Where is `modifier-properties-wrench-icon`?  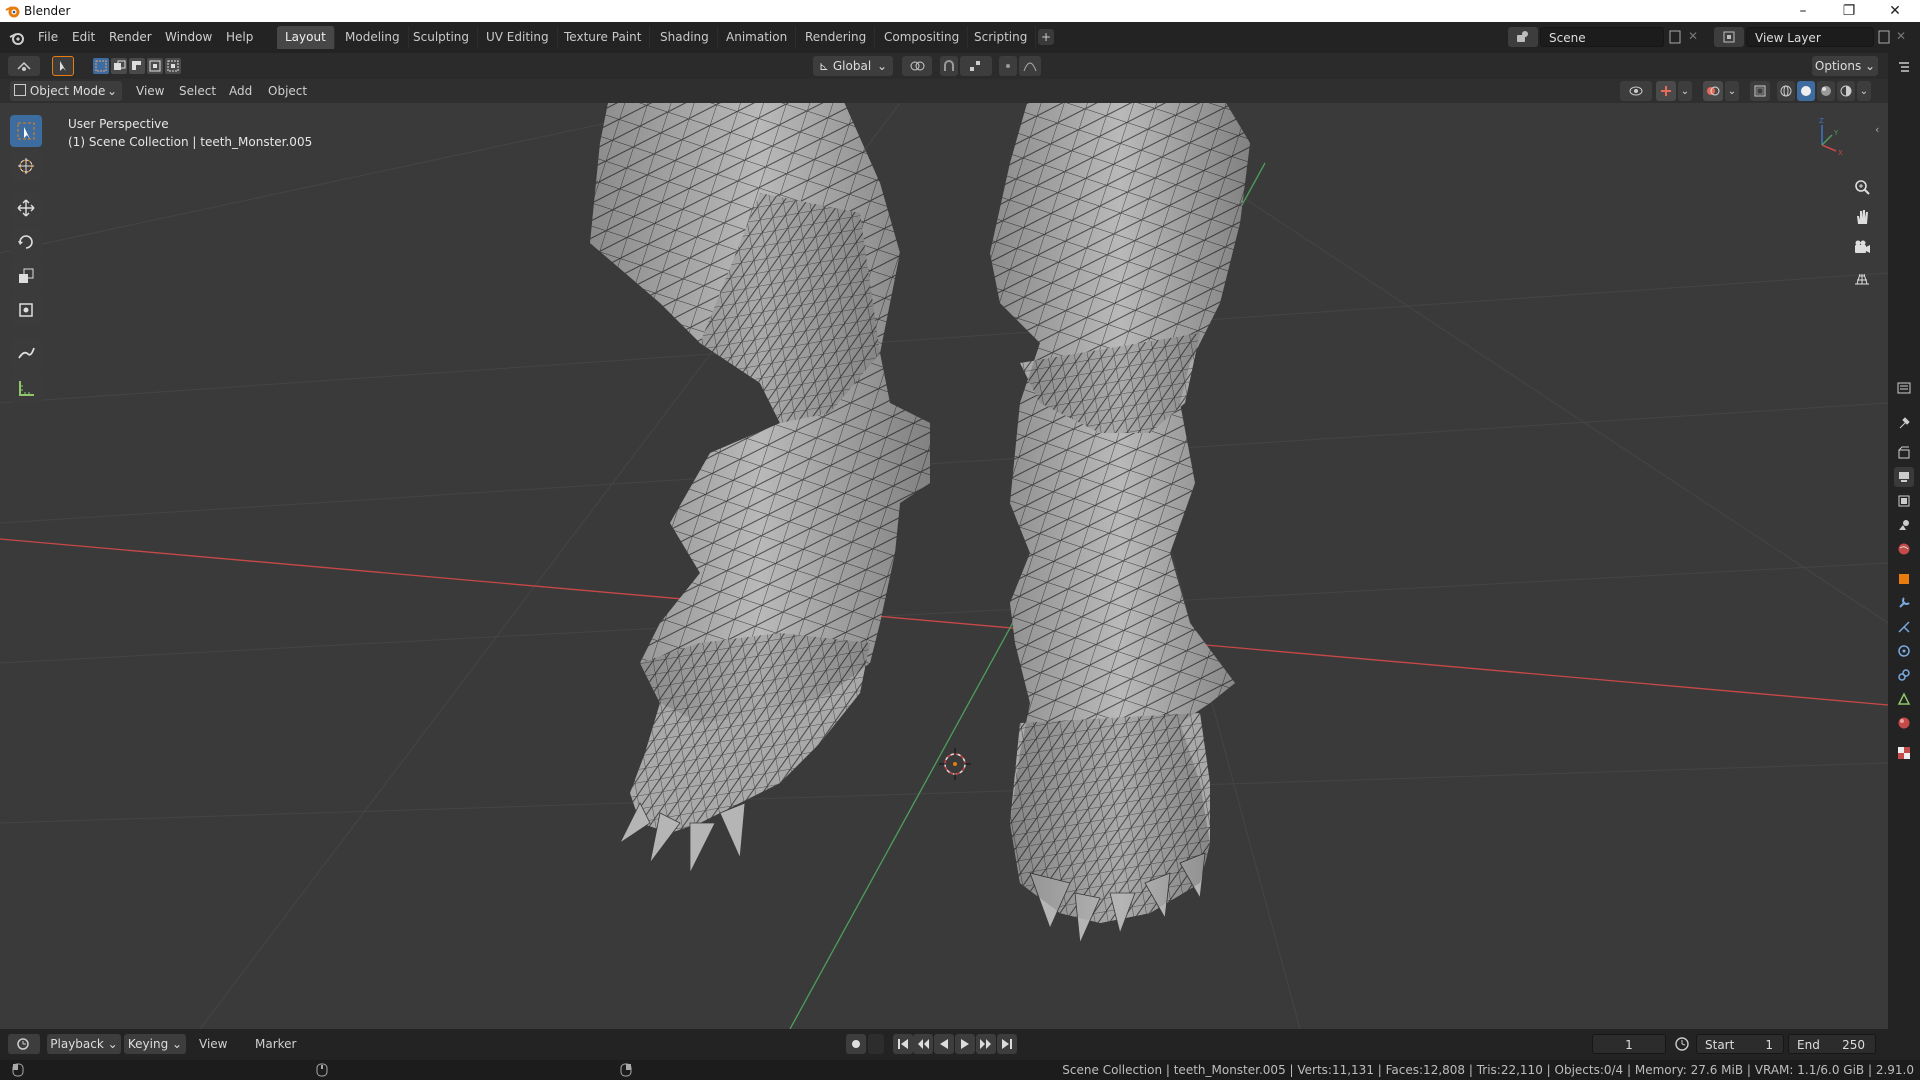 modifier-properties-wrench-icon is located at coordinates (1904, 603).